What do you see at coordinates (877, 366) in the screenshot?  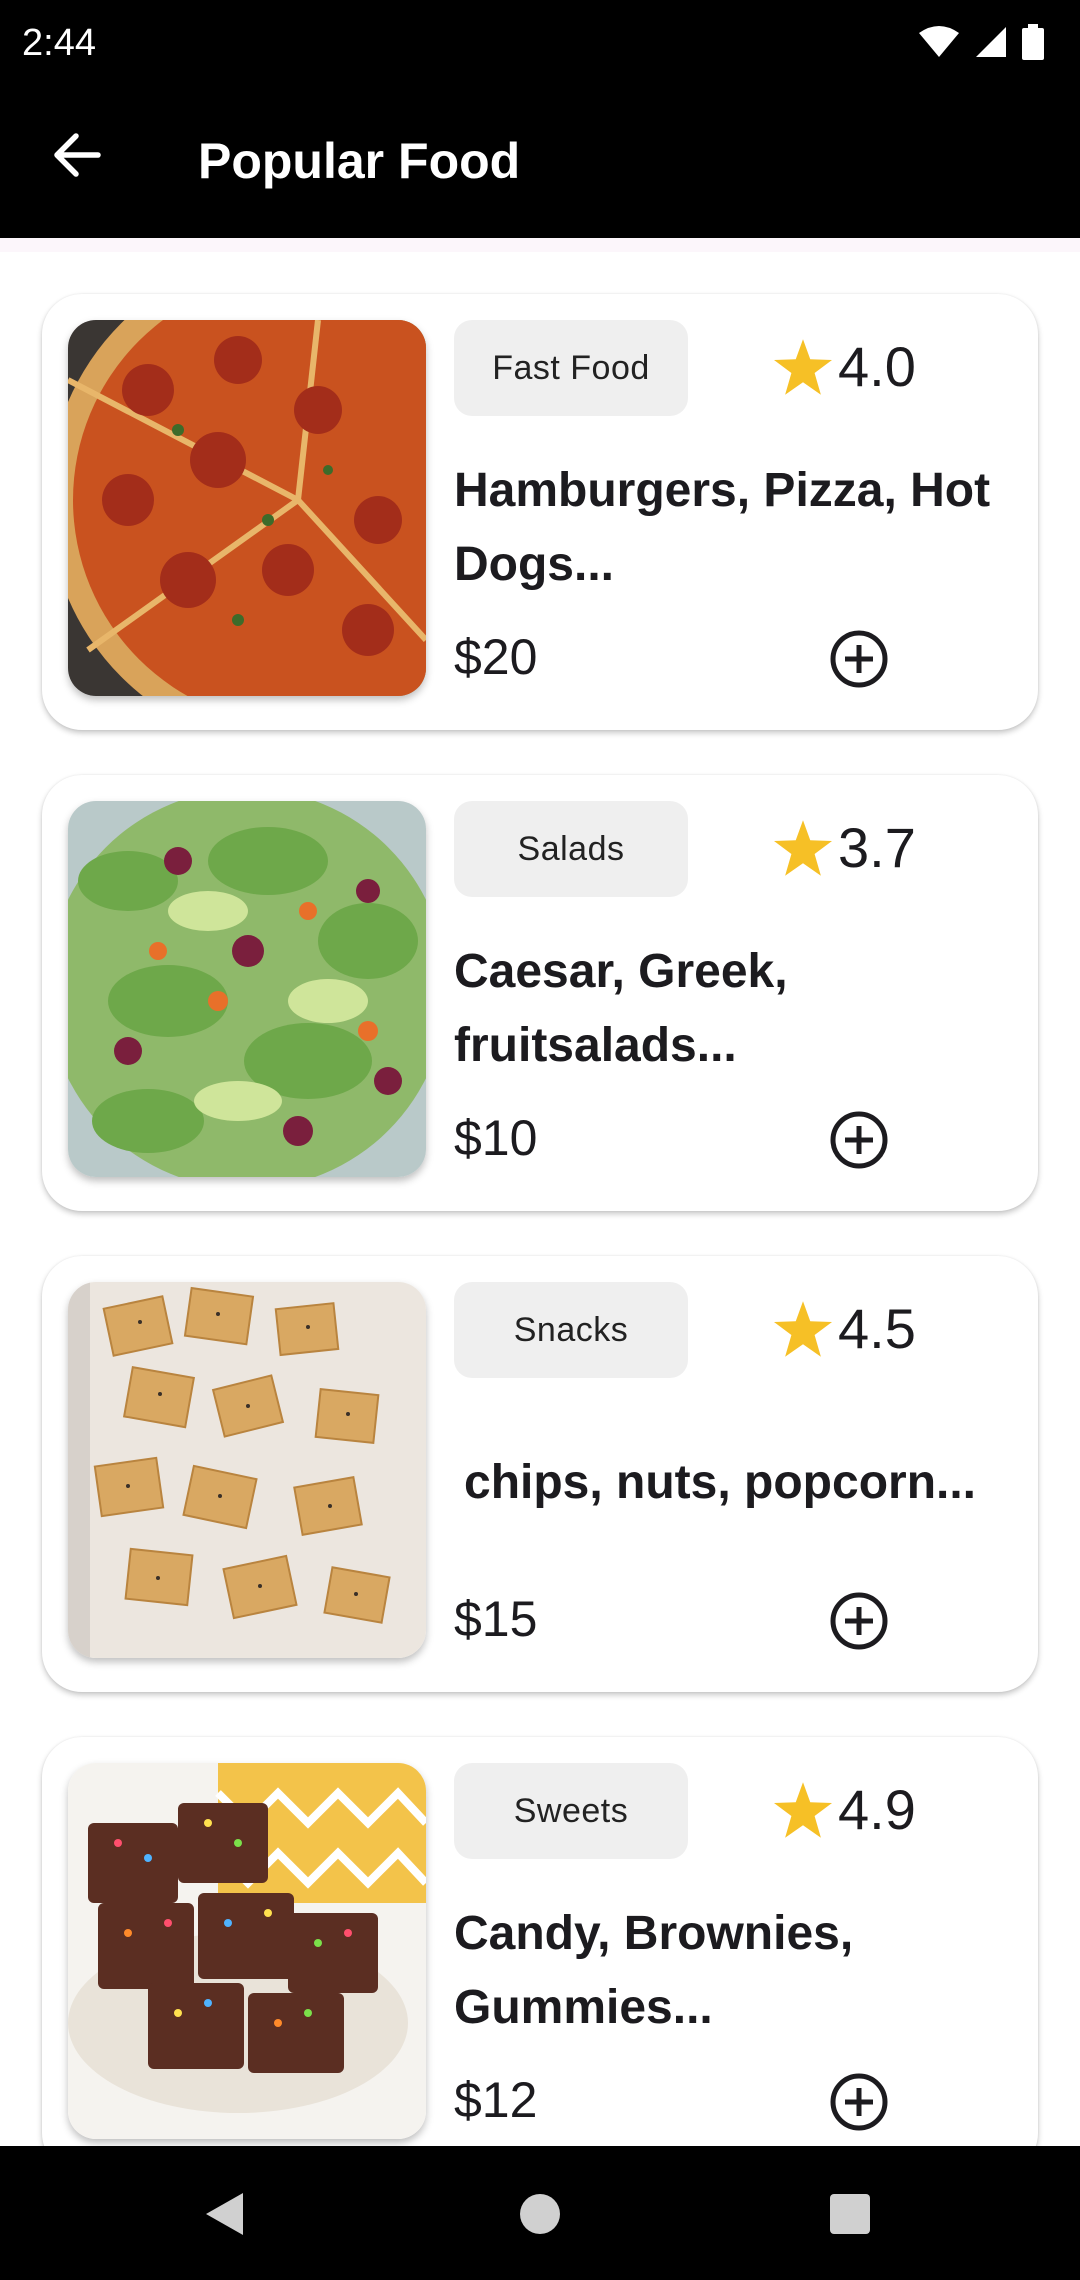 I see `rating-value: 4.0` at bounding box center [877, 366].